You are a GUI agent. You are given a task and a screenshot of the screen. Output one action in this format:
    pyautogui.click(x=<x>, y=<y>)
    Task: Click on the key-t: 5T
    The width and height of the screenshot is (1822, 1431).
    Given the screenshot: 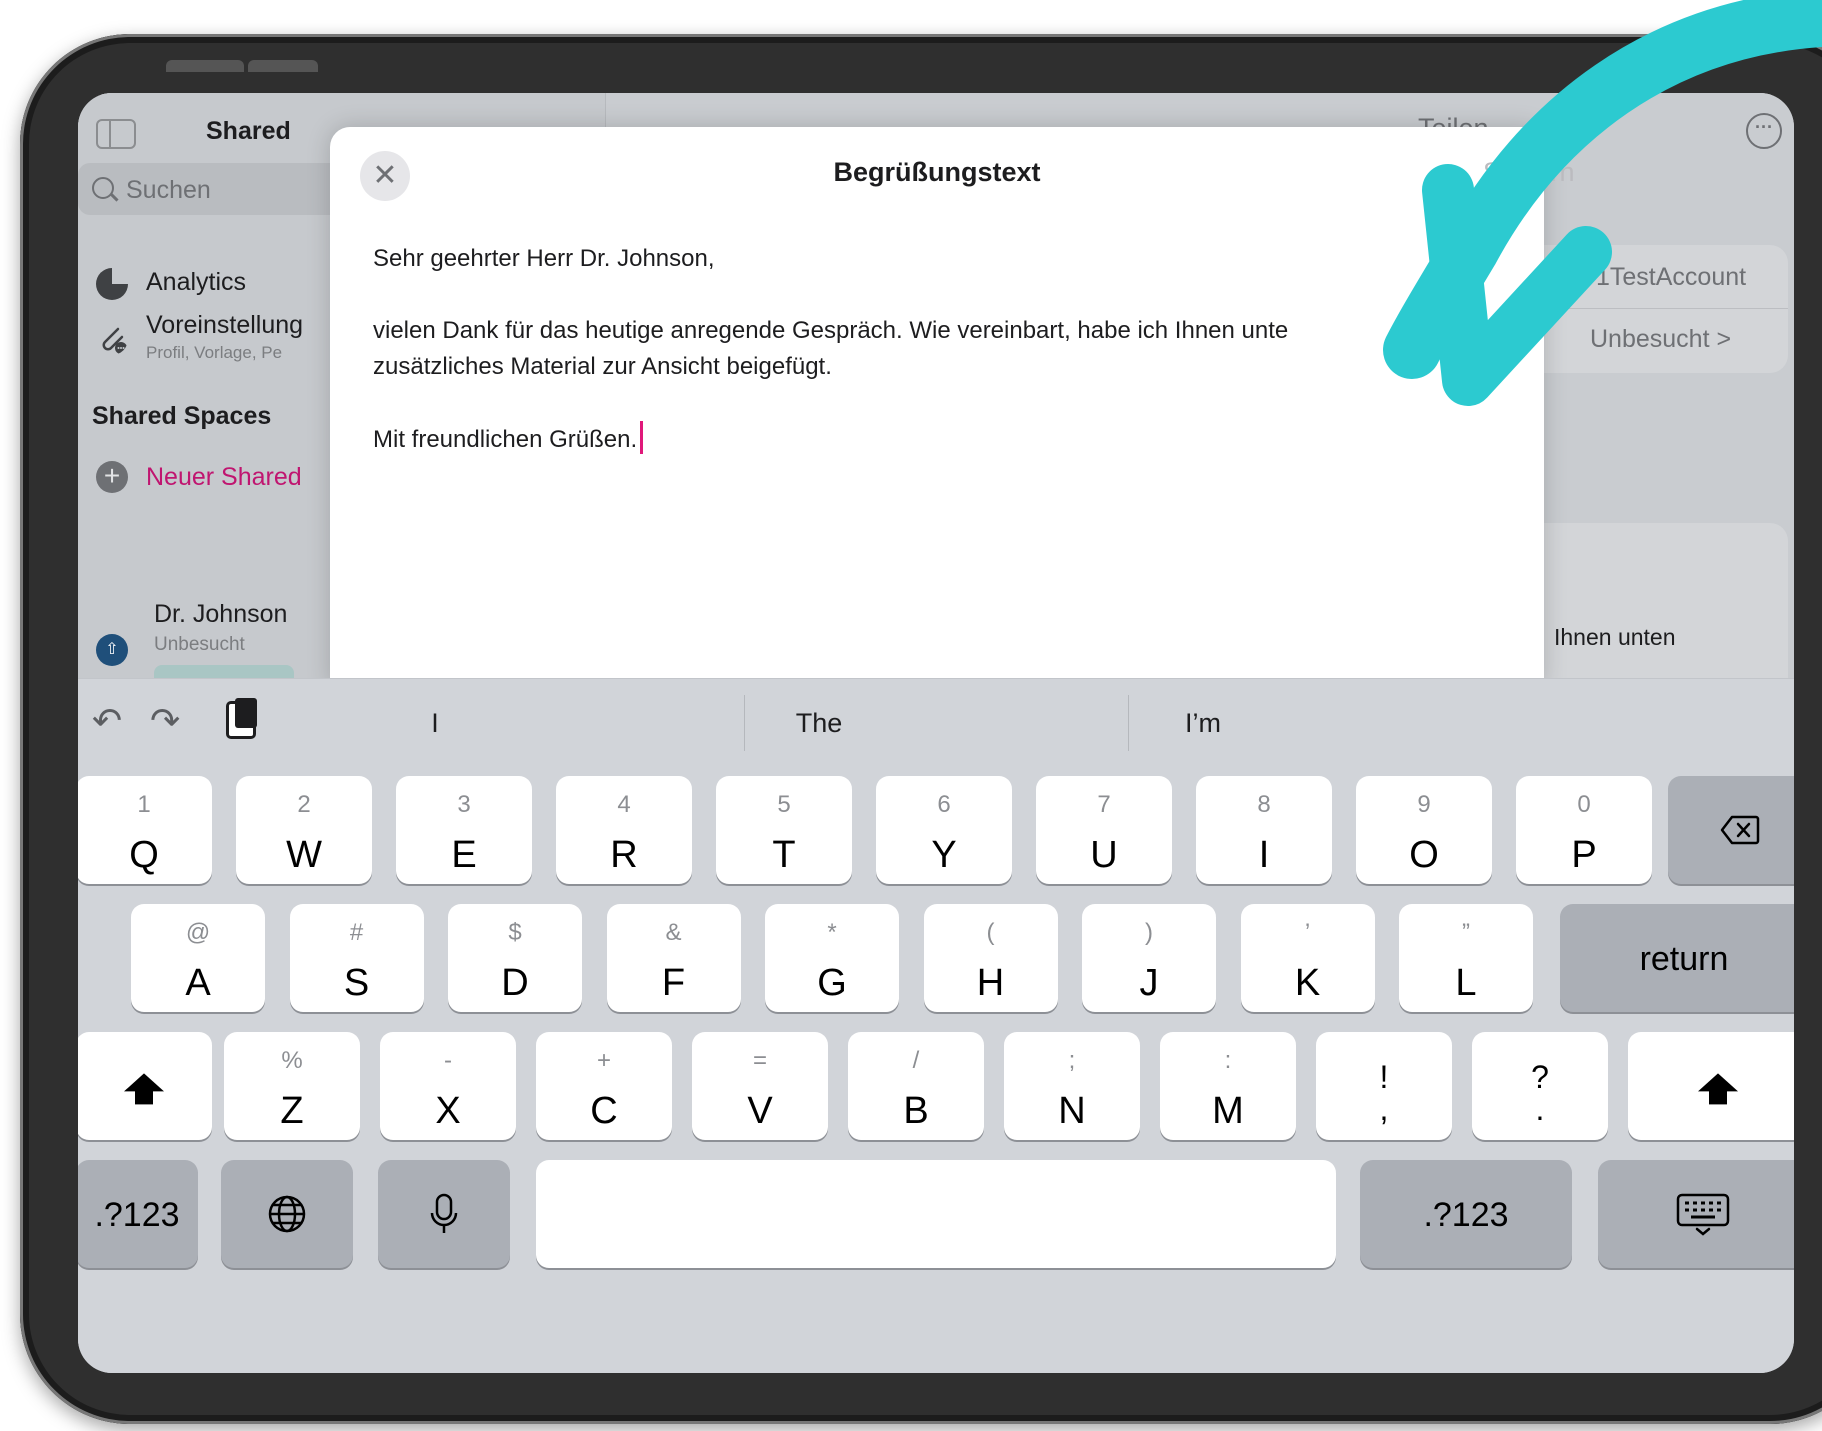 What is the action you would take?
    pyautogui.click(x=784, y=830)
    